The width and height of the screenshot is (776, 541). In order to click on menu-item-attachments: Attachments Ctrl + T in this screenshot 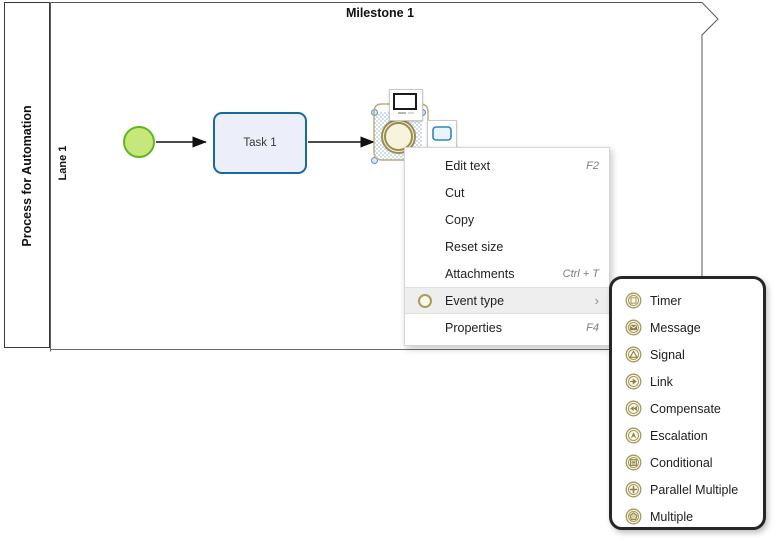, I will do `click(507, 273)`.